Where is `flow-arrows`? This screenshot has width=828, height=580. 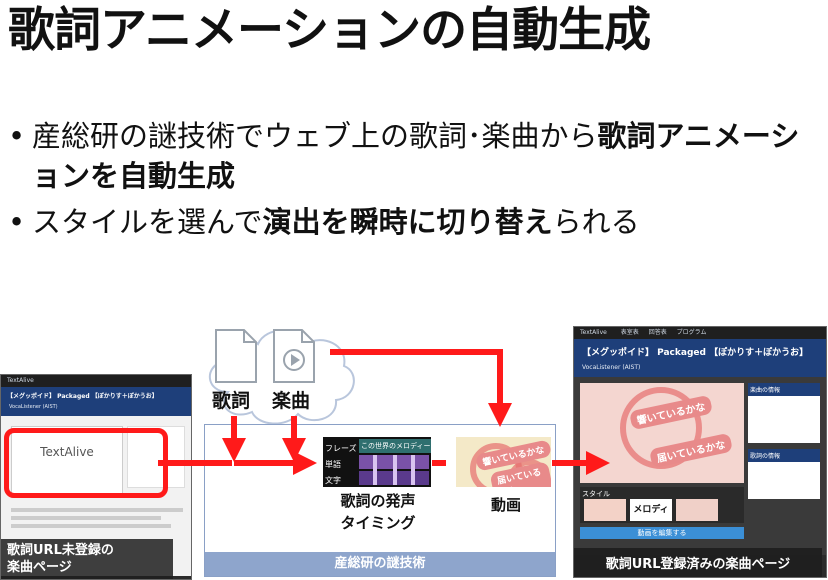
flow-arrows is located at coordinates (384, 412).